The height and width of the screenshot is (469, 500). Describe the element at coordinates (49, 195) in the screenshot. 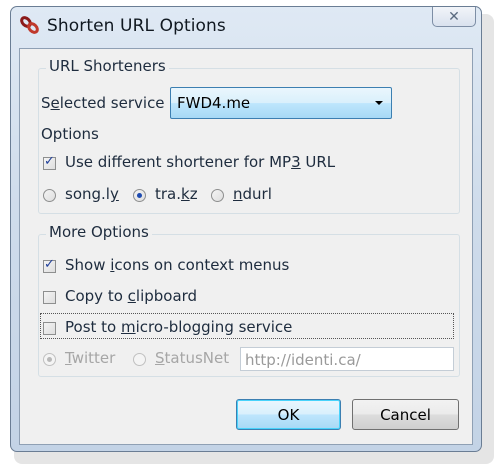

I see `radio-songly` at that location.